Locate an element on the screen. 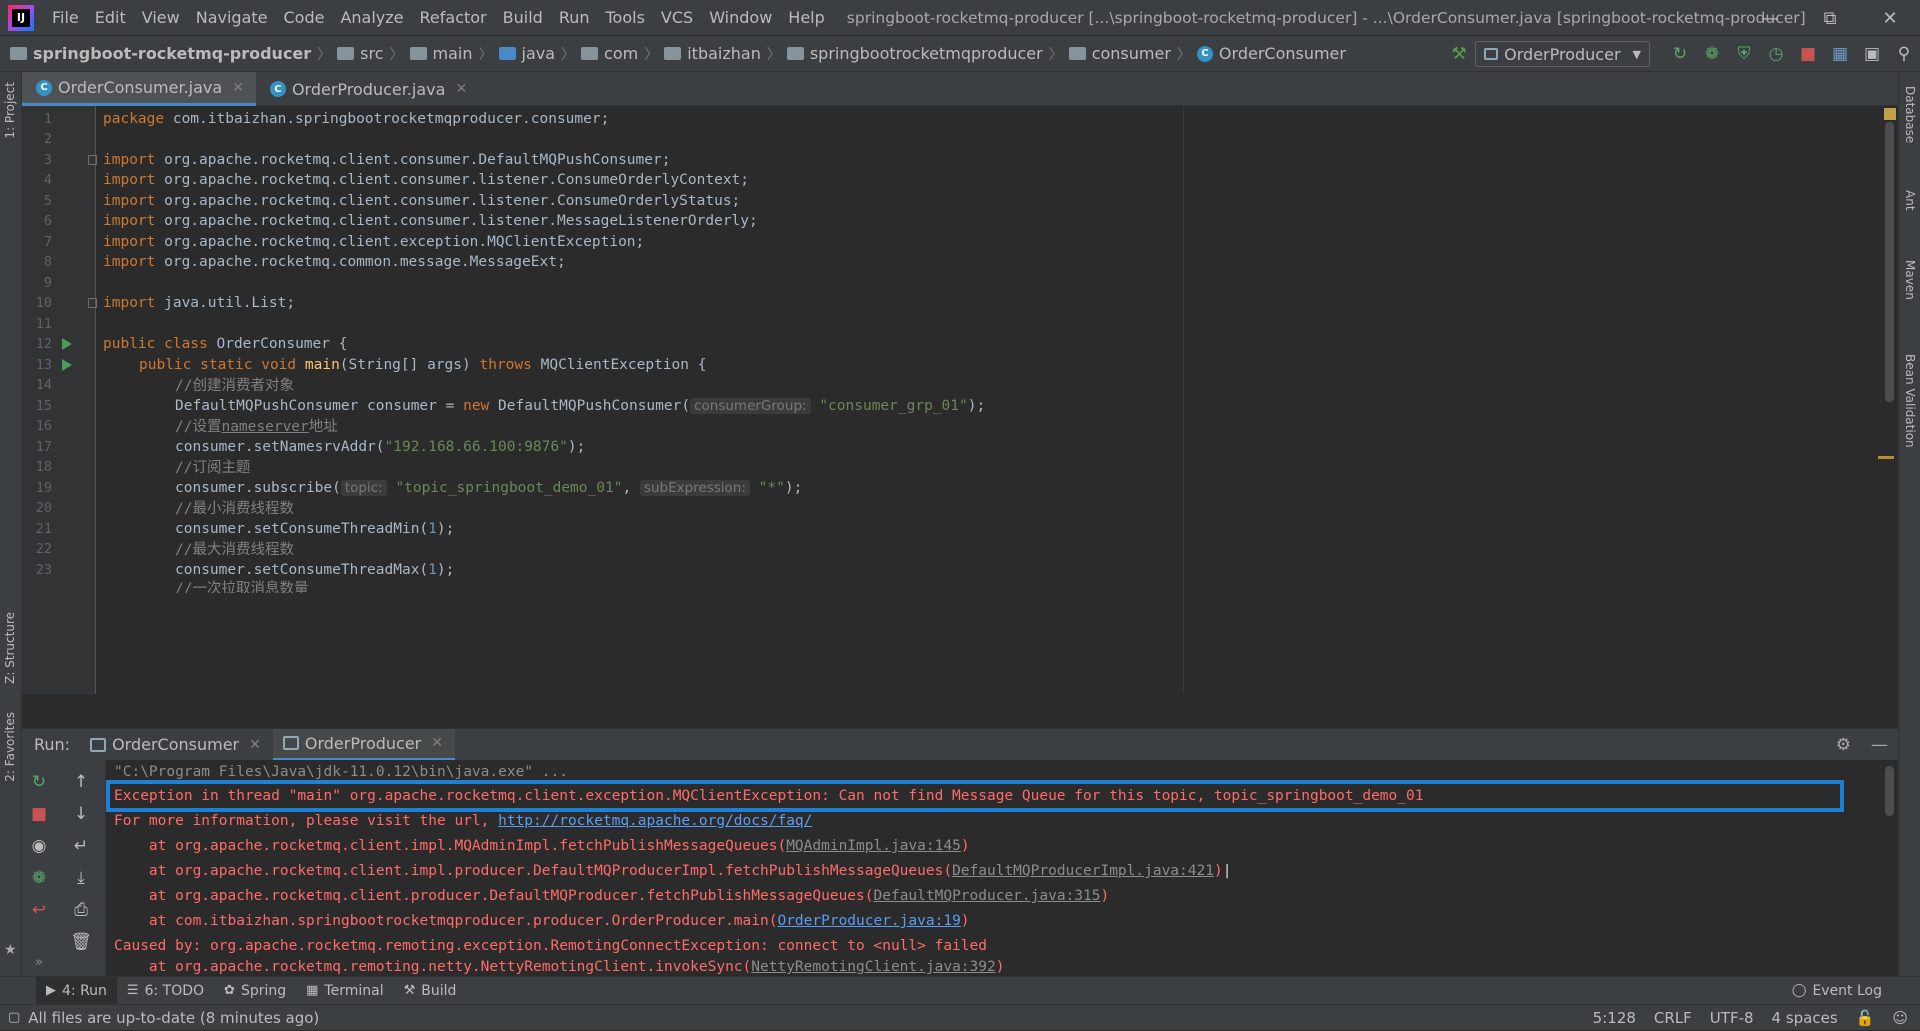  maven-tool-button: Maven is located at coordinates (1910, 280).